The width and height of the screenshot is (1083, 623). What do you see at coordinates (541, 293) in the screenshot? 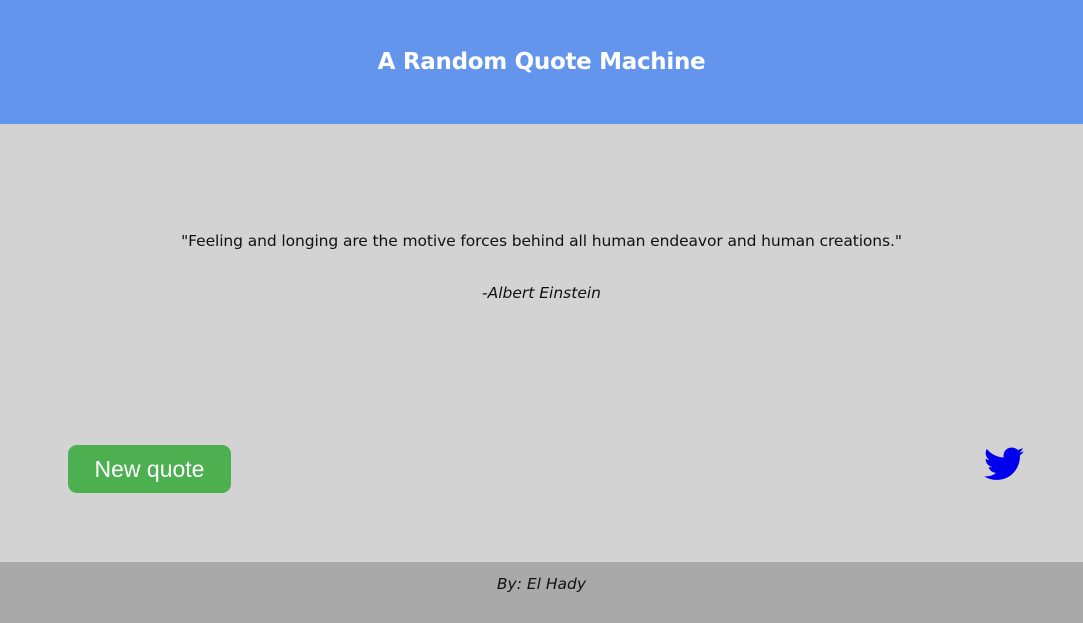
I see `quote-author: -Albert Einstein` at bounding box center [541, 293].